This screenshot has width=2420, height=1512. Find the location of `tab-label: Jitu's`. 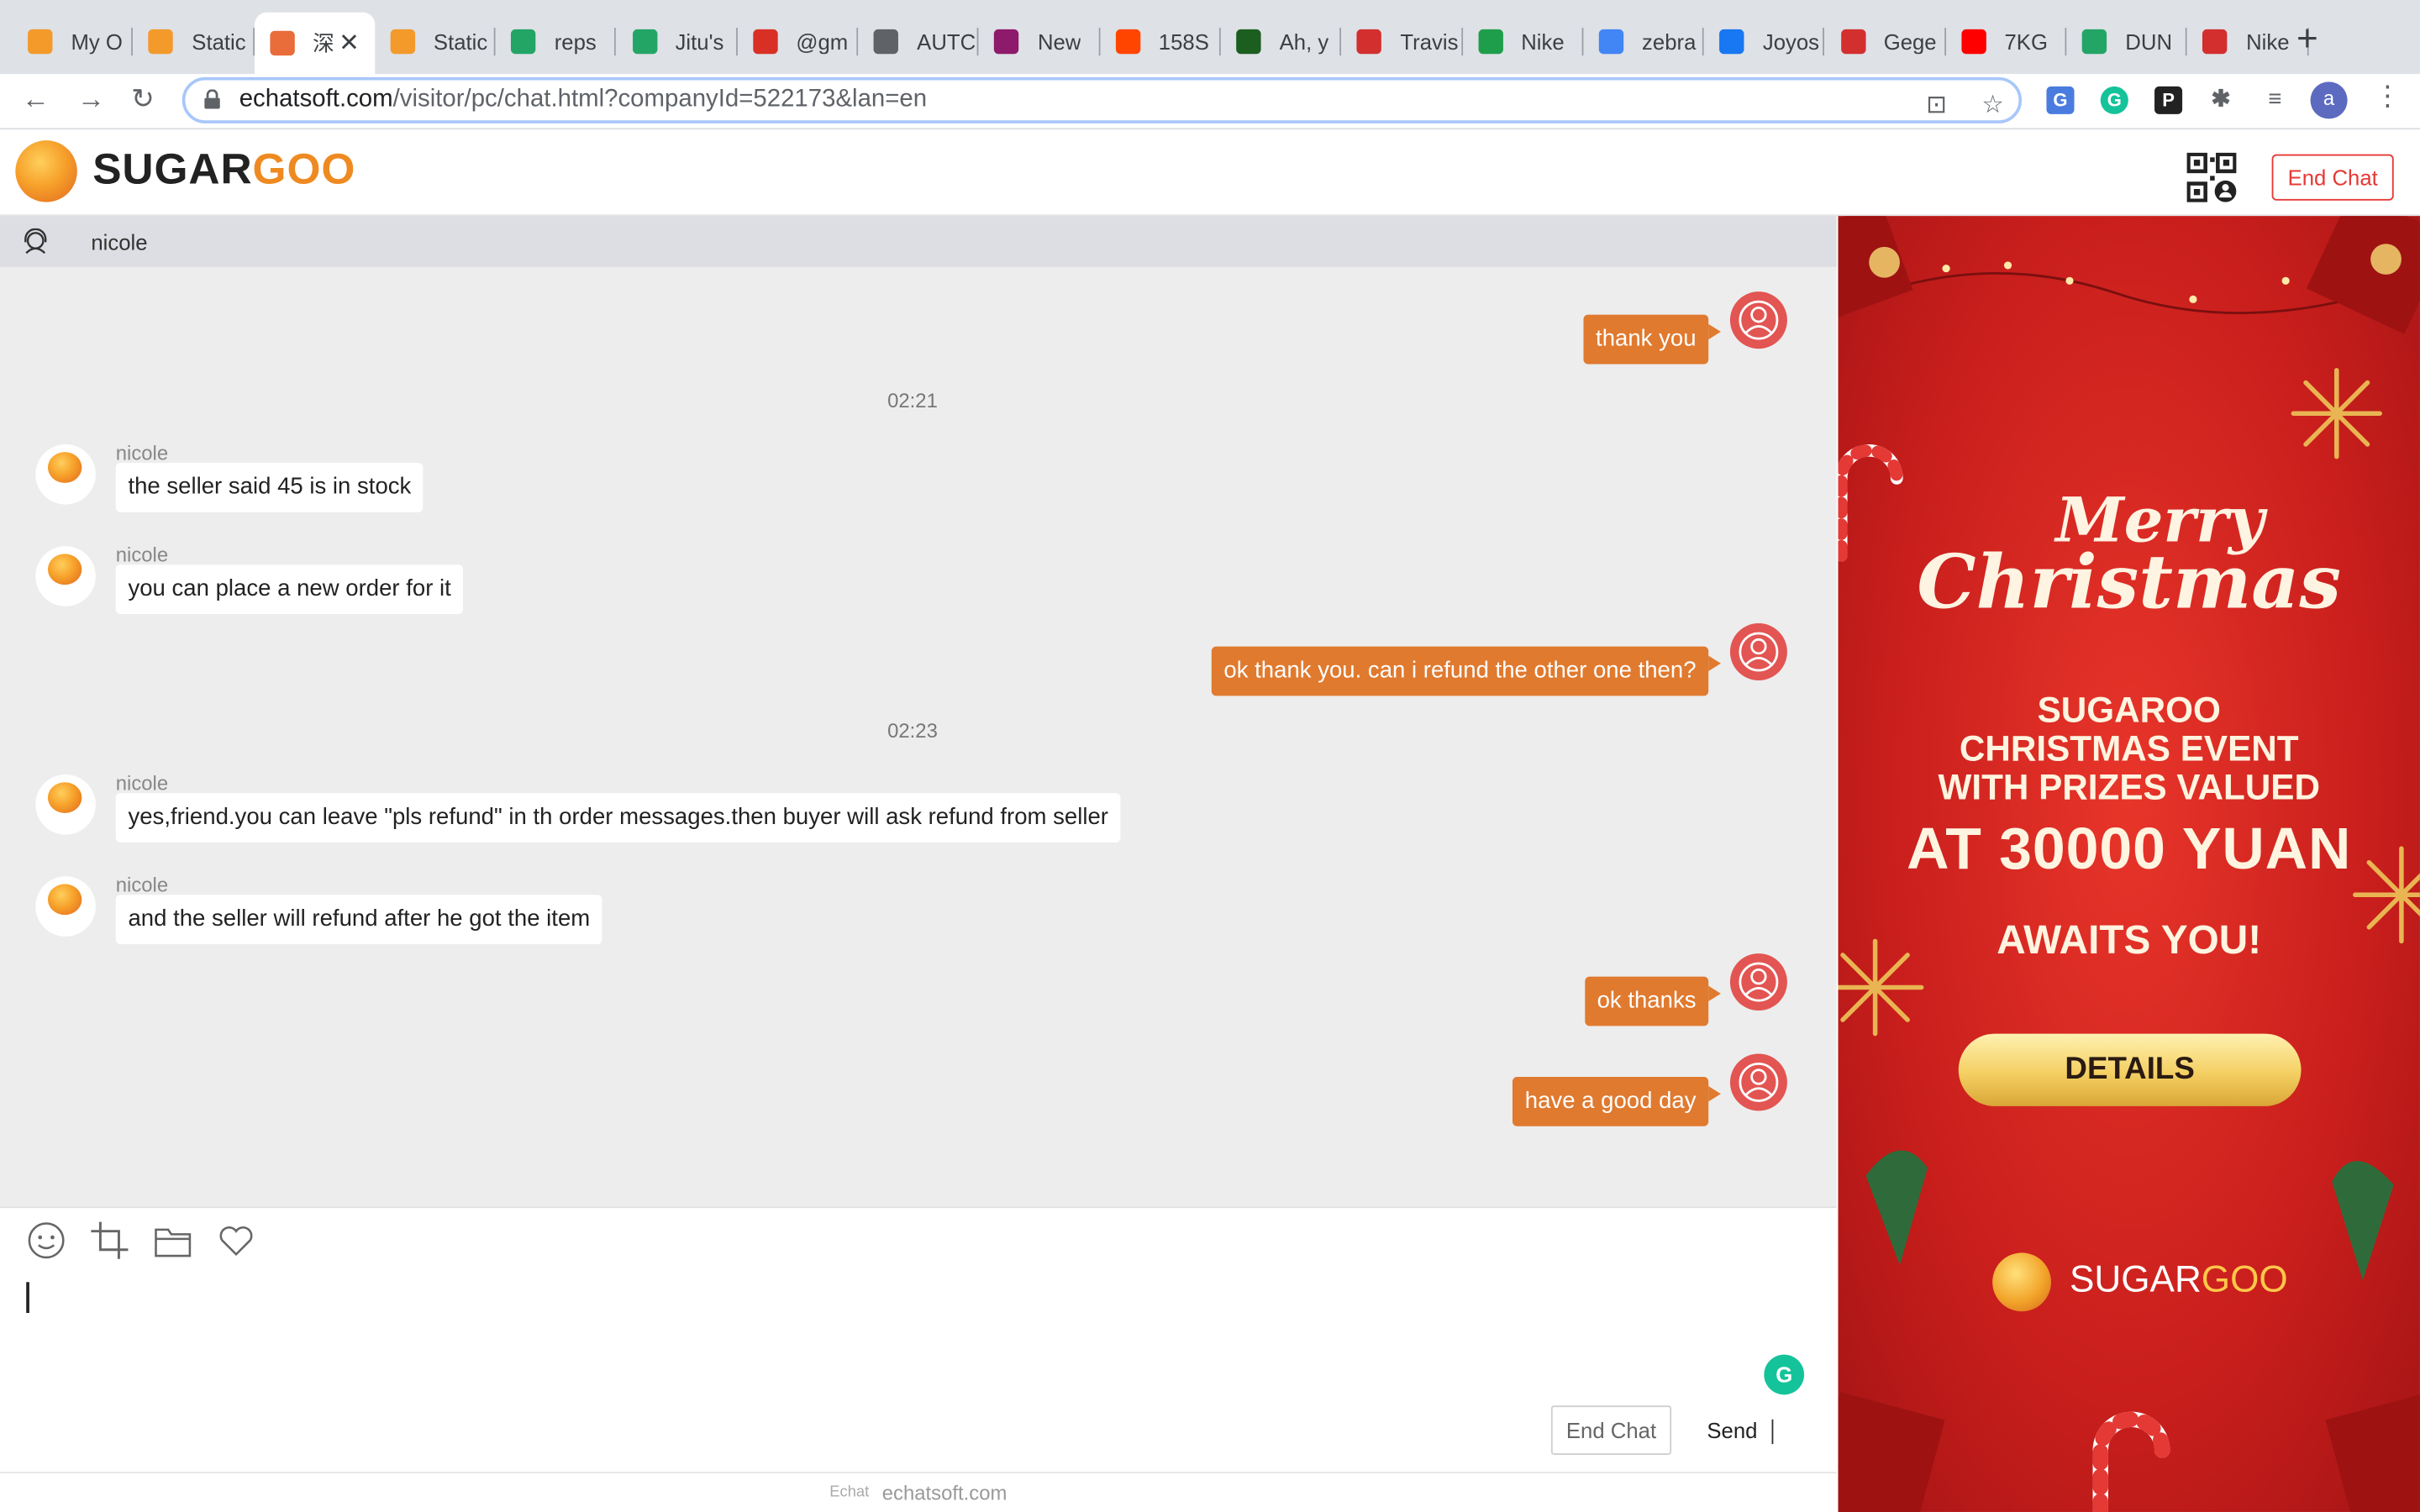

tab-label: Jitu's is located at coordinates (699, 42).